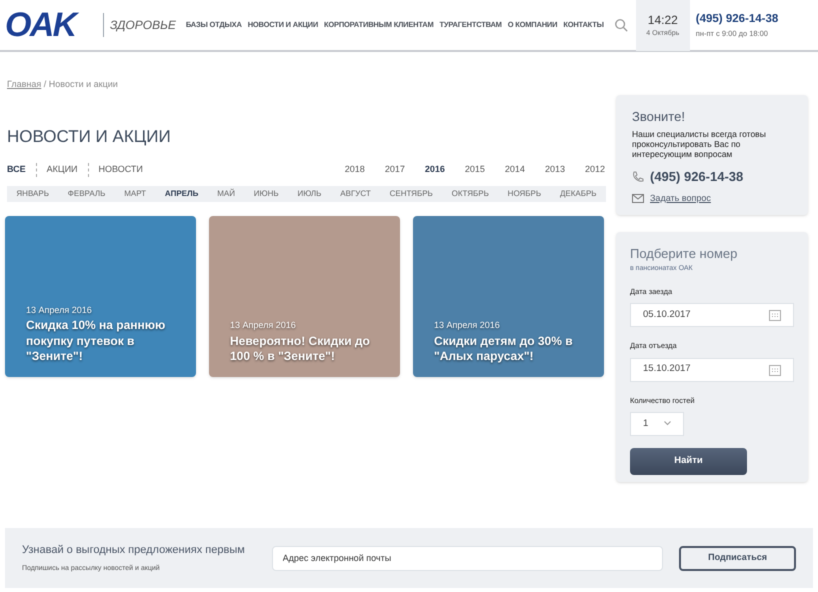  What do you see at coordinates (434, 170) in the screenshot?
I see `year-tab: 2016` at bounding box center [434, 170].